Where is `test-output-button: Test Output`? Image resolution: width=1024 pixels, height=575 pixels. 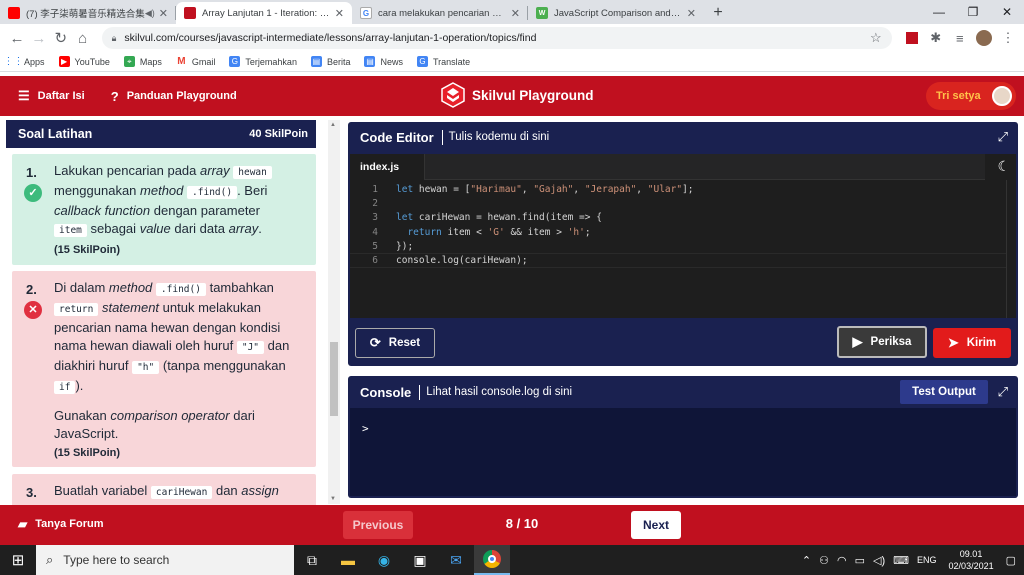 test-output-button: Test Output is located at coordinates (944, 392).